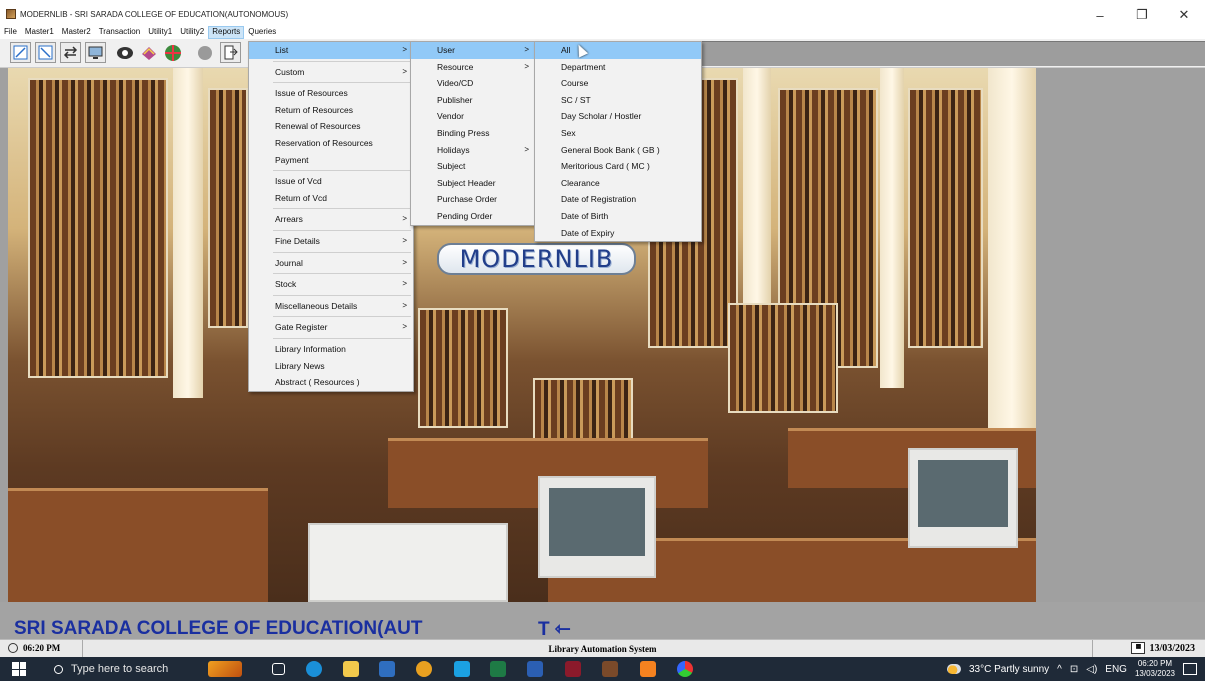  What do you see at coordinates (424, 669) in the screenshot?
I see `chrome-icon` at bounding box center [424, 669].